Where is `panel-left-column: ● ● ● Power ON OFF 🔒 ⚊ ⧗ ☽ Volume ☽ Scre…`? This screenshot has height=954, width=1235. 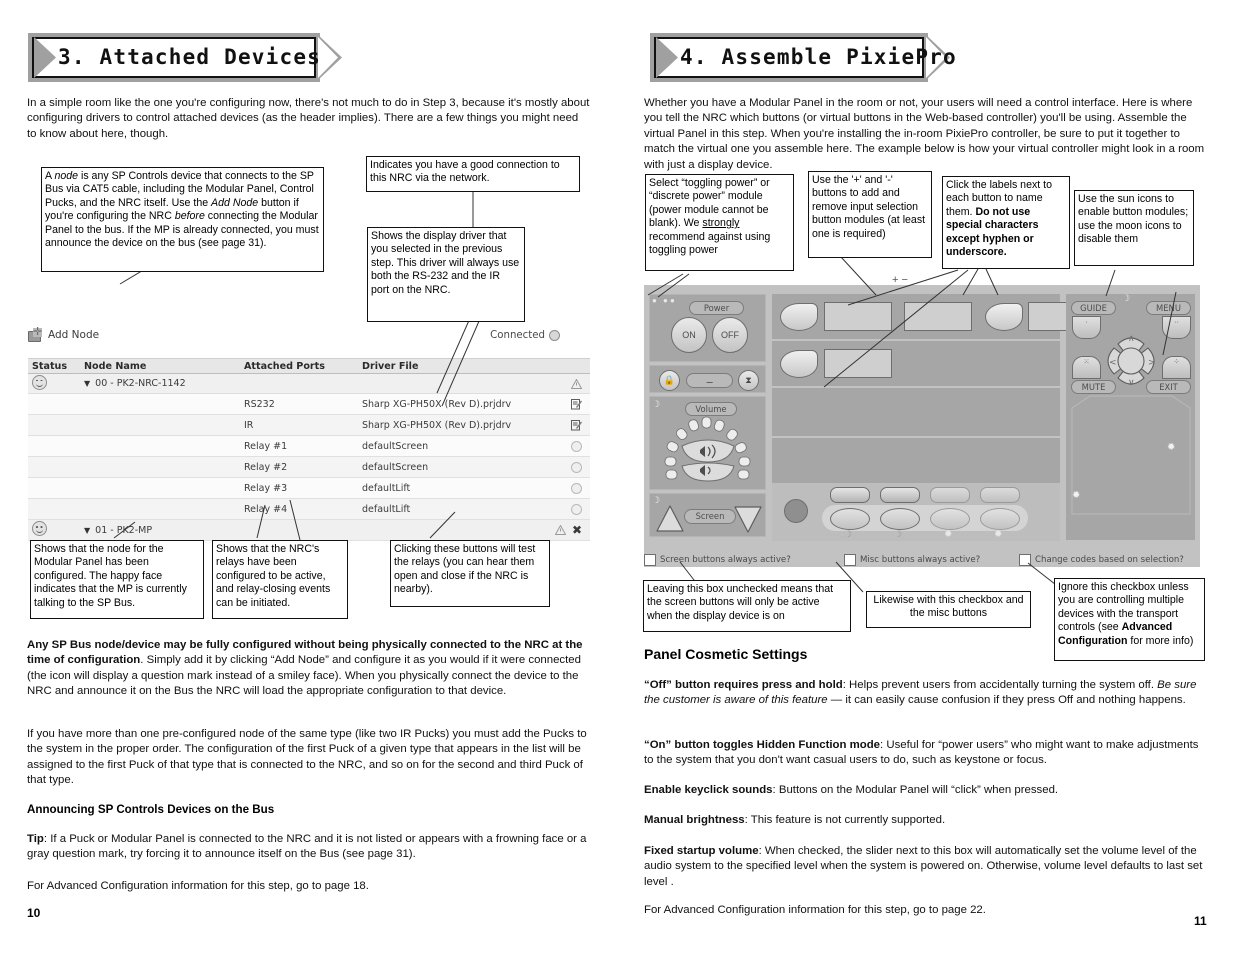
panel-left-column: ● ● ● Power ON OFF 🔒 ⚊ ⧗ ☽ Volume ☽ Scre… is located at coordinates (707, 417).